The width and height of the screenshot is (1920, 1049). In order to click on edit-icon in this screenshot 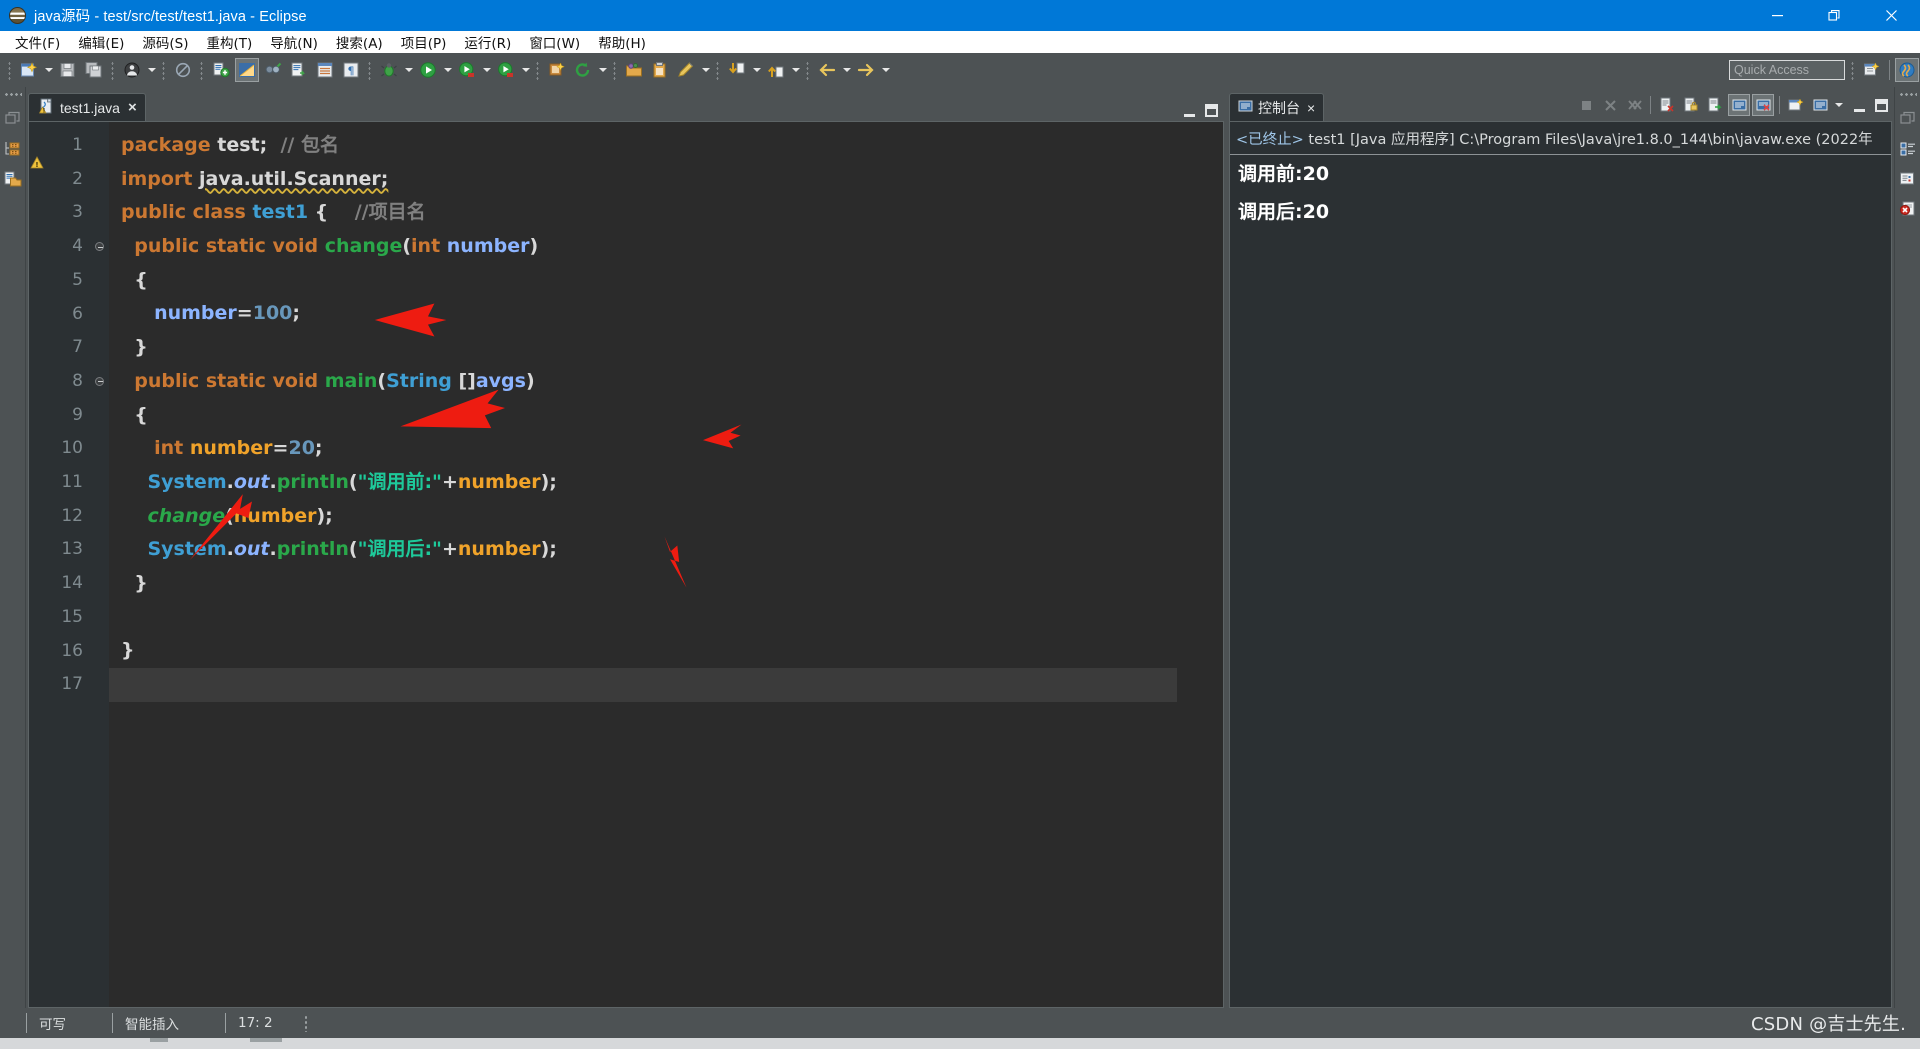, I will do `click(686, 70)`.